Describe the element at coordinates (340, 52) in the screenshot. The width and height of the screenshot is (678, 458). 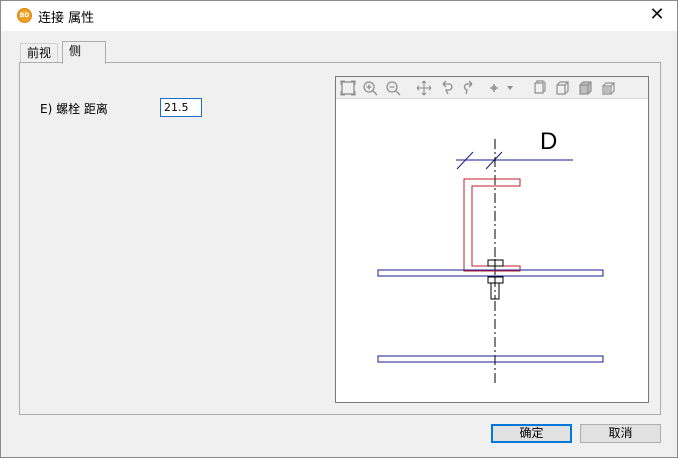
I see `tab-strip: 前视 侧` at that location.